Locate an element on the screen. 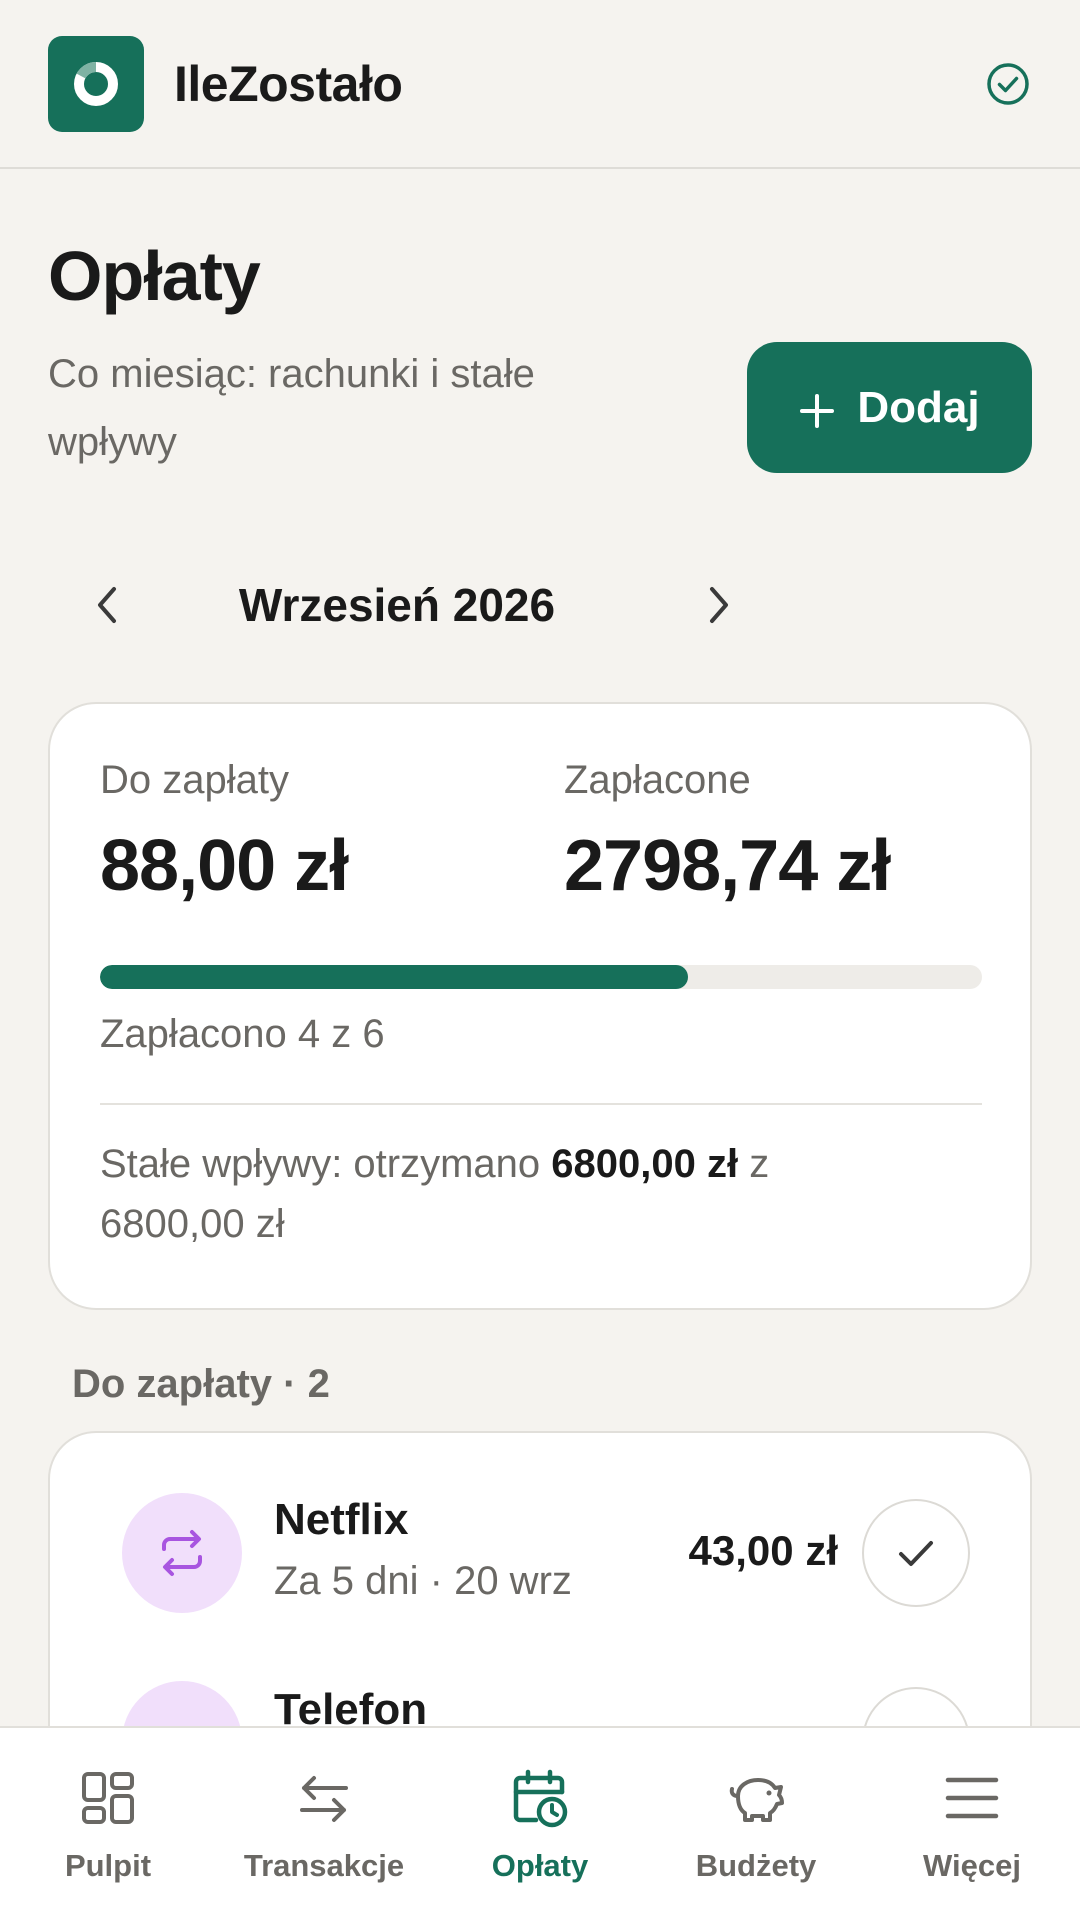 The image size is (1080, 1920). section-title: Do zapłaty · 2 is located at coordinates (201, 1384).